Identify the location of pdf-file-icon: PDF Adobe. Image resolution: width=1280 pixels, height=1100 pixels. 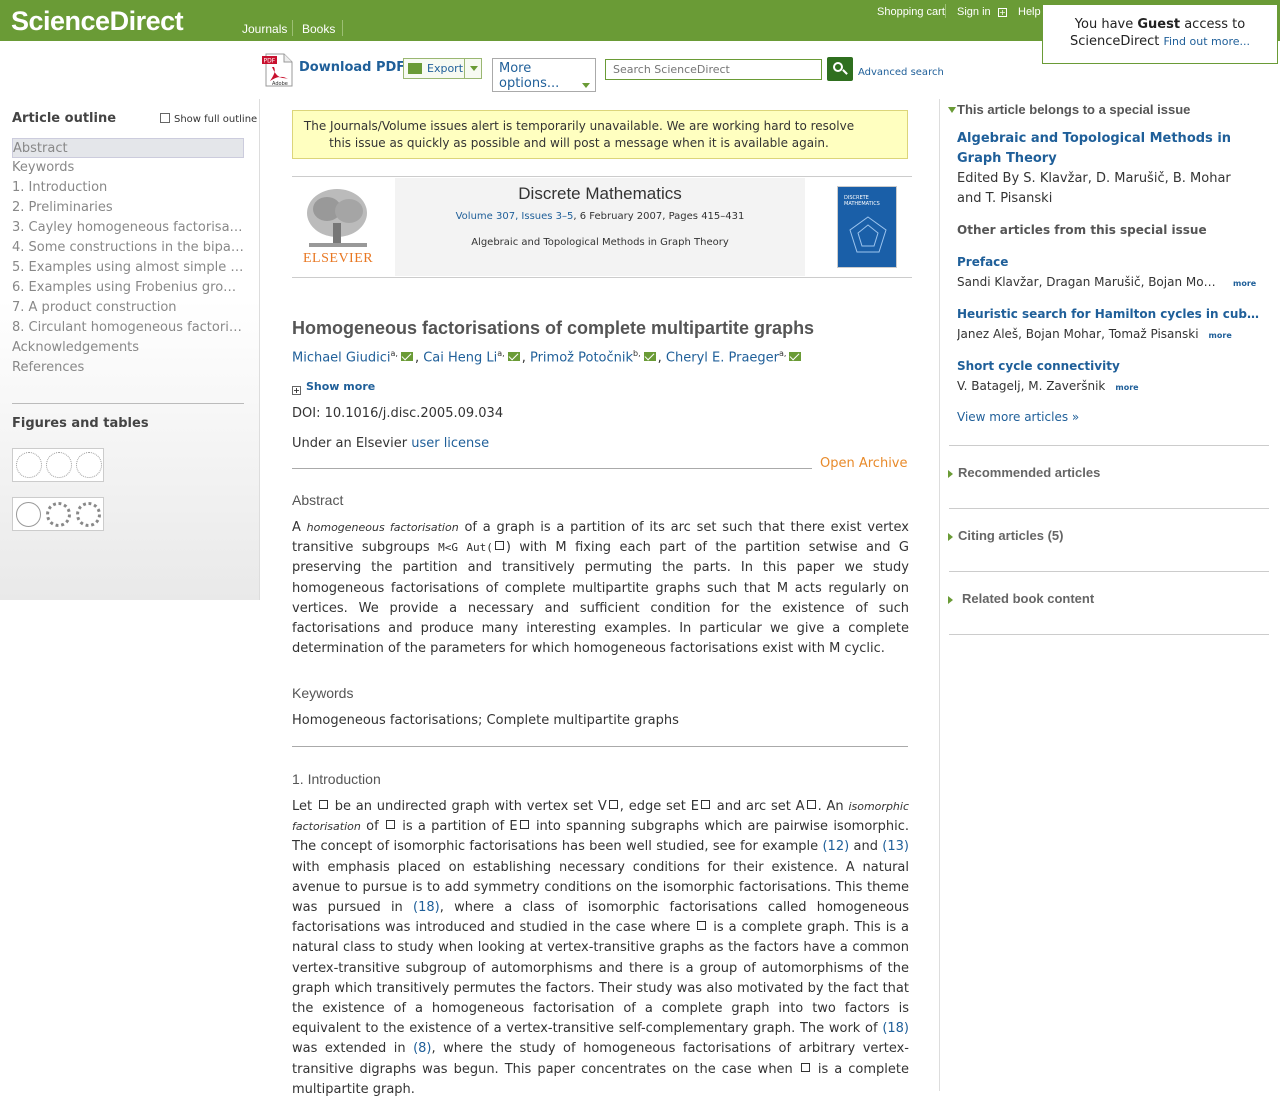
(278, 70).